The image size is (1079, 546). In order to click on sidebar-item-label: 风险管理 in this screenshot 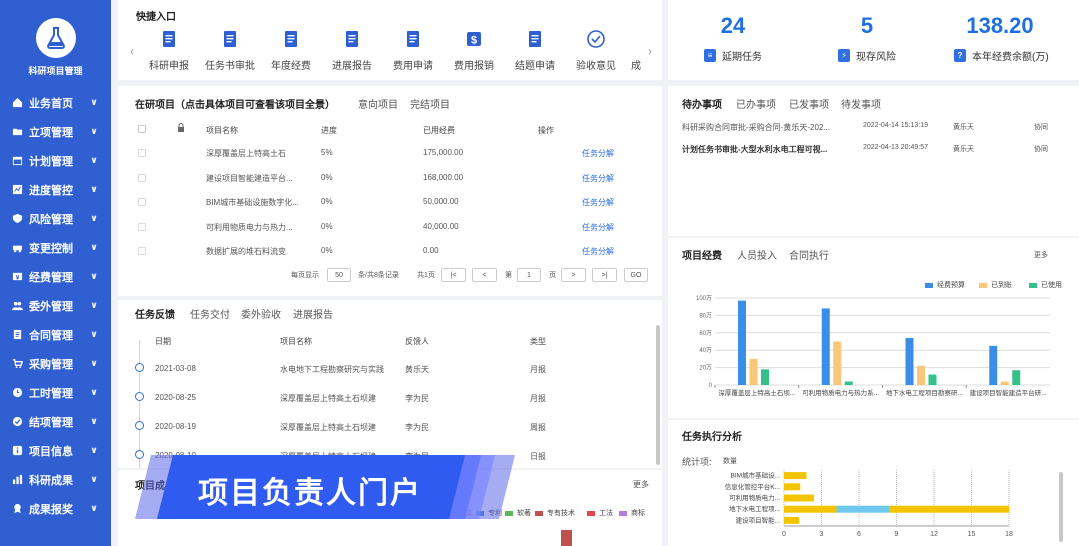, I will do `click(51, 219)`.